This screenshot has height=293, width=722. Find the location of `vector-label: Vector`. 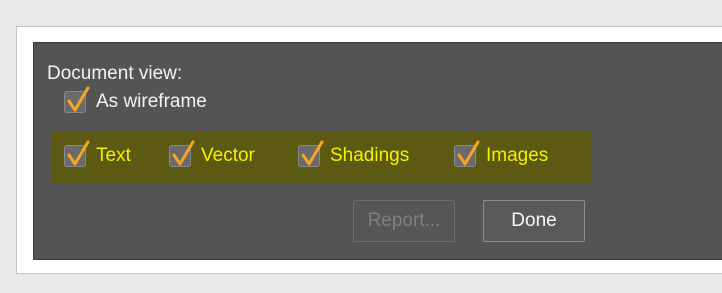

vector-label: Vector is located at coordinates (228, 155).